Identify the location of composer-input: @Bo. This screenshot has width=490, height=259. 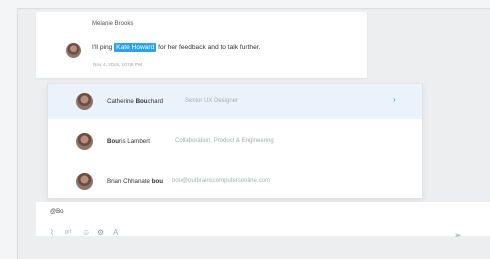
(56, 212).